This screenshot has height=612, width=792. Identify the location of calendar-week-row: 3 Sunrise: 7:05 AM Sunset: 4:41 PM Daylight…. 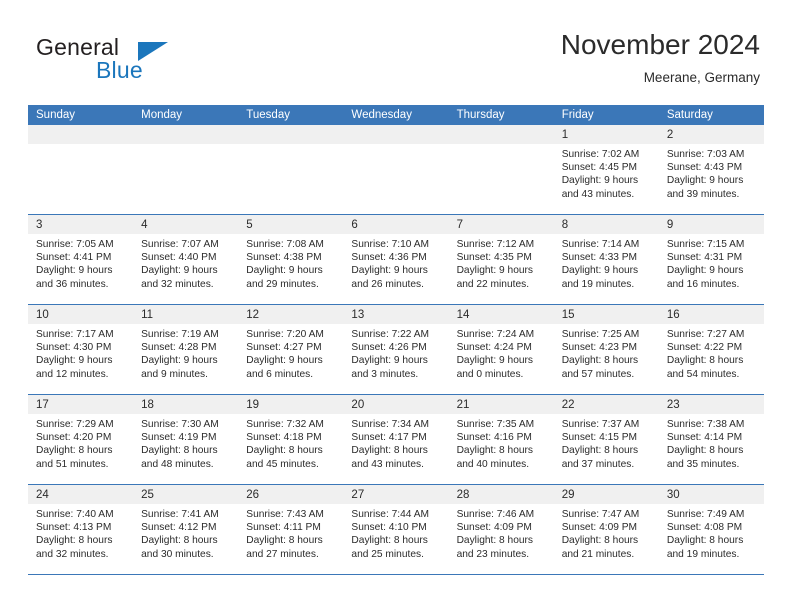
(396, 260).